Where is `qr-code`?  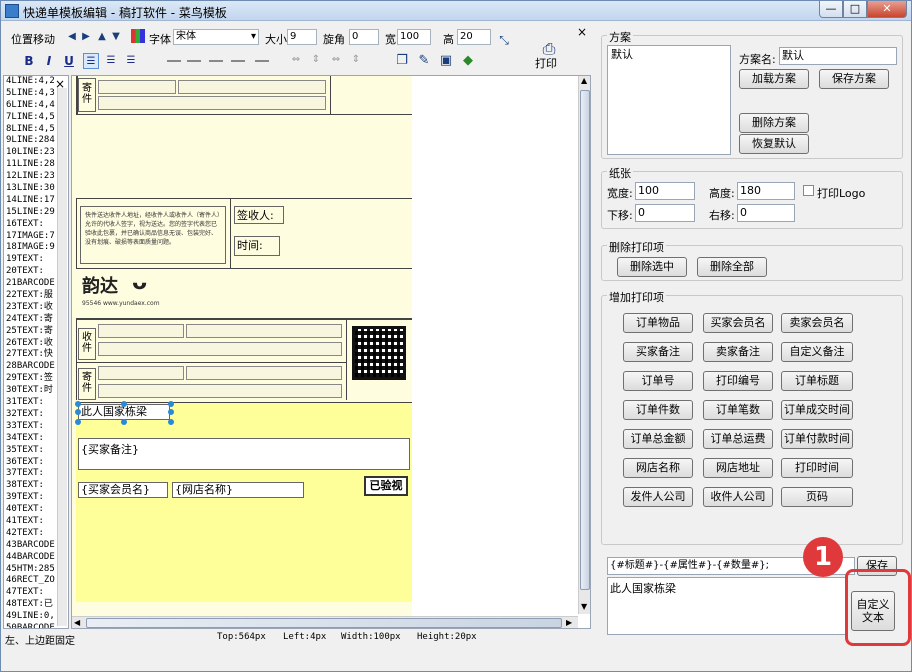 qr-code is located at coordinates (379, 353).